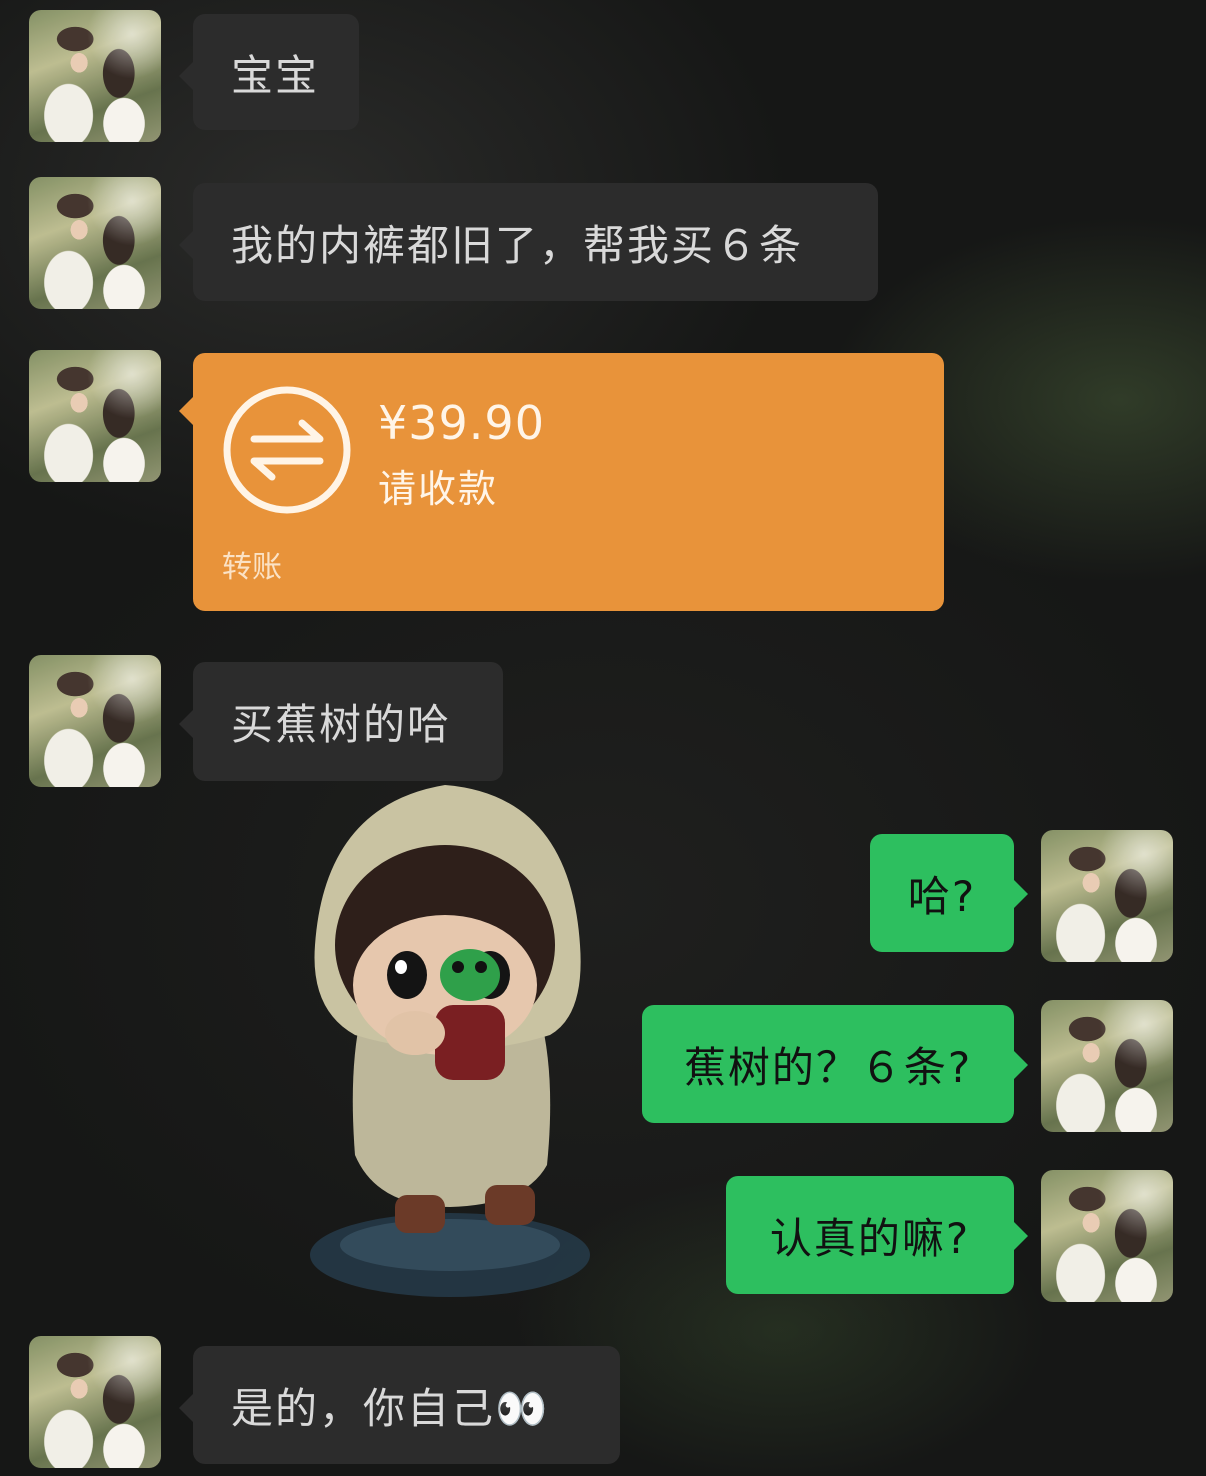  I want to click on transfer-arrows-icon, so click(287, 450).